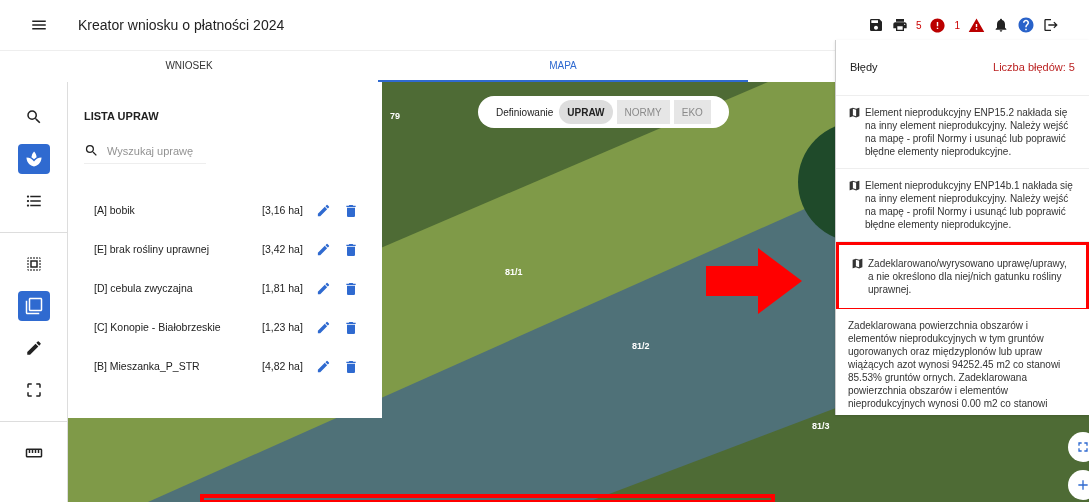 The image size is (1089, 502). Describe the element at coordinates (514, 272) in the screenshot. I see `parcel-label: 81/1` at that location.